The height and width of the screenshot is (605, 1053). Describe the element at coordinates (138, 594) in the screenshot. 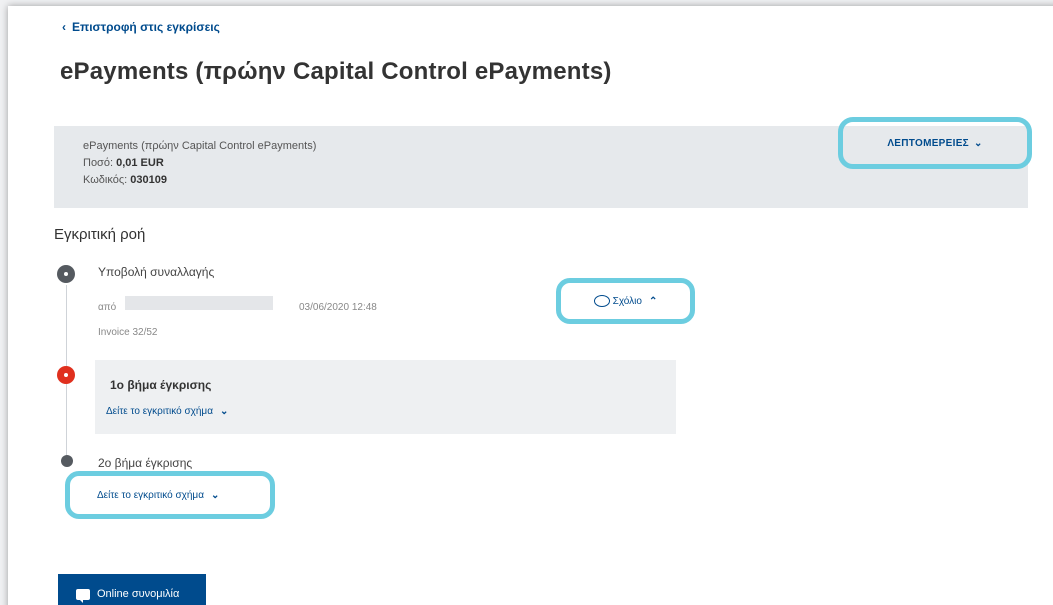

I see `online-chat-label: Online συνομιλία` at that location.